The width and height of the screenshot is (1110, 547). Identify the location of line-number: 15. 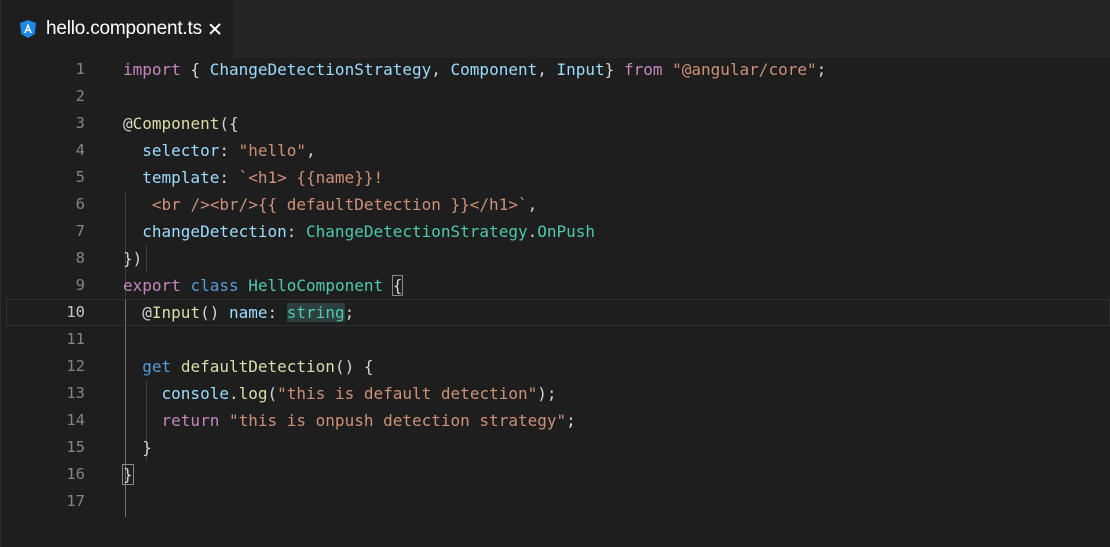
(75, 447).